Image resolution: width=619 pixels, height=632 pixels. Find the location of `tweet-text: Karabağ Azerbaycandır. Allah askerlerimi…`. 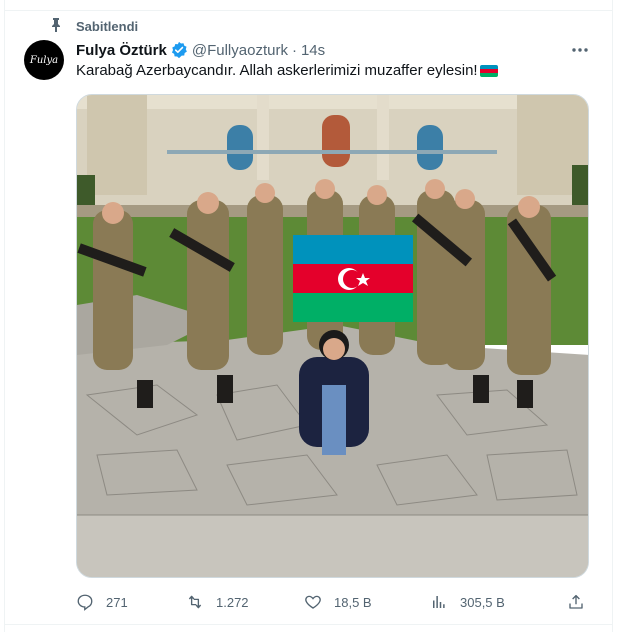

tweet-text: Karabağ Azerbaycandır. Allah askerlerimi… is located at coordinates (277, 70).